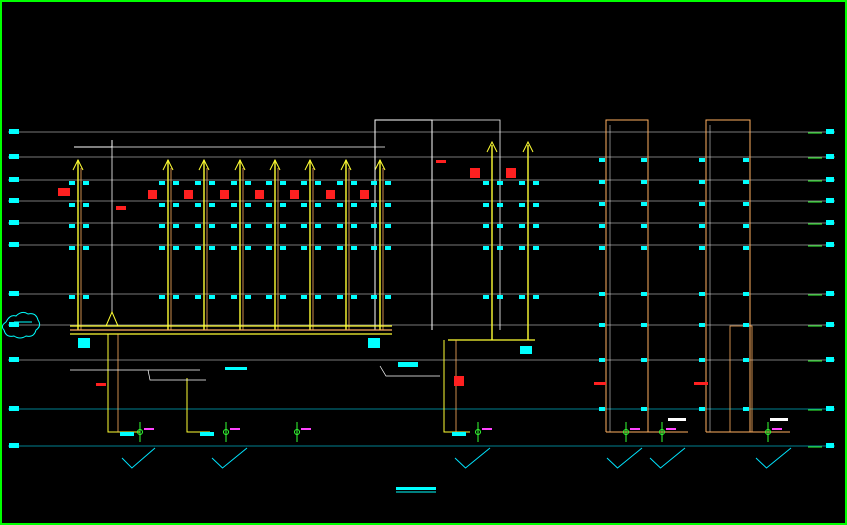 Image resolution: width=847 pixels, height=525 pixels. What do you see at coordinates (123, 383) in the screenshot?
I see `drop-to-ground` at bounding box center [123, 383].